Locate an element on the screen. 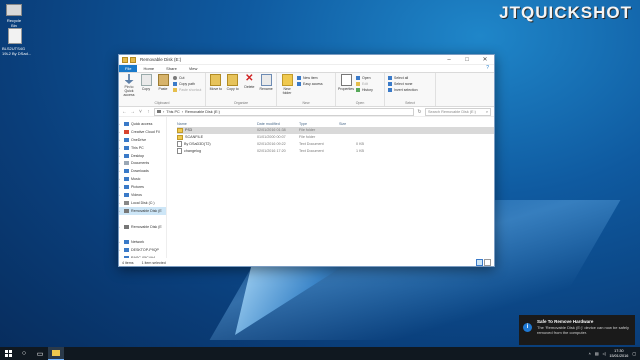  search-input: Search Removable Disk (E:) ⌕ is located at coordinates (458, 111).